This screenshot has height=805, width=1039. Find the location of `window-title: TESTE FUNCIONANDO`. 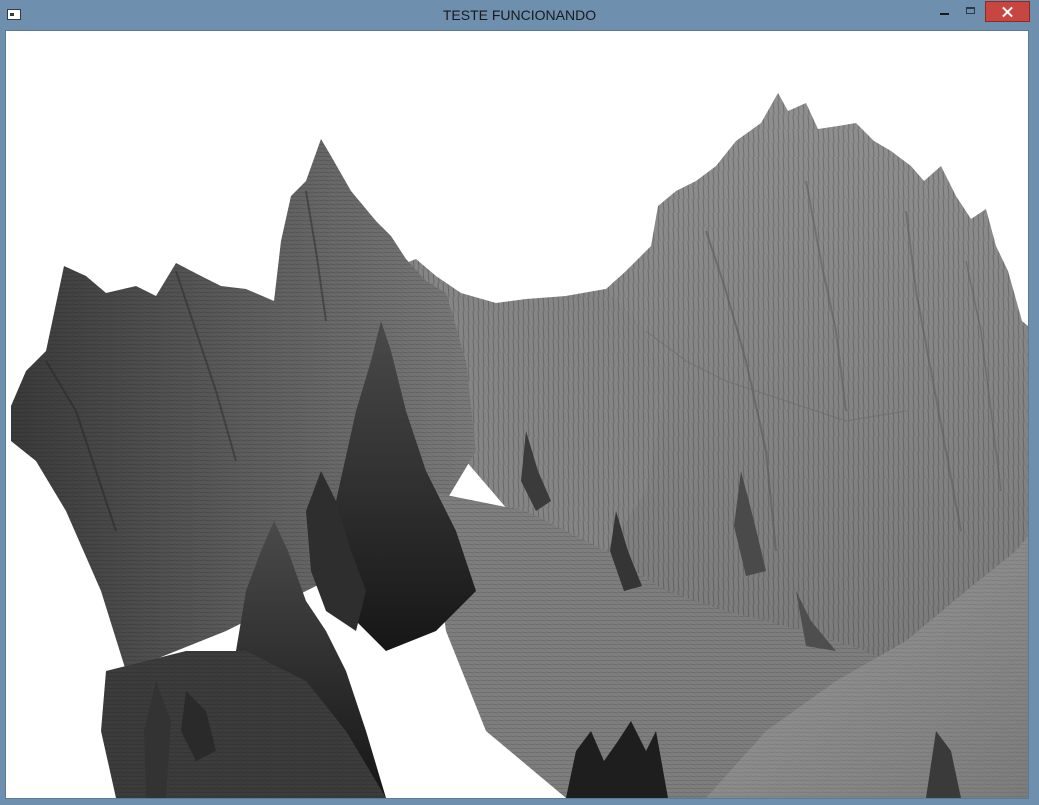

window-title: TESTE FUNCIONANDO is located at coordinates (519, 15).